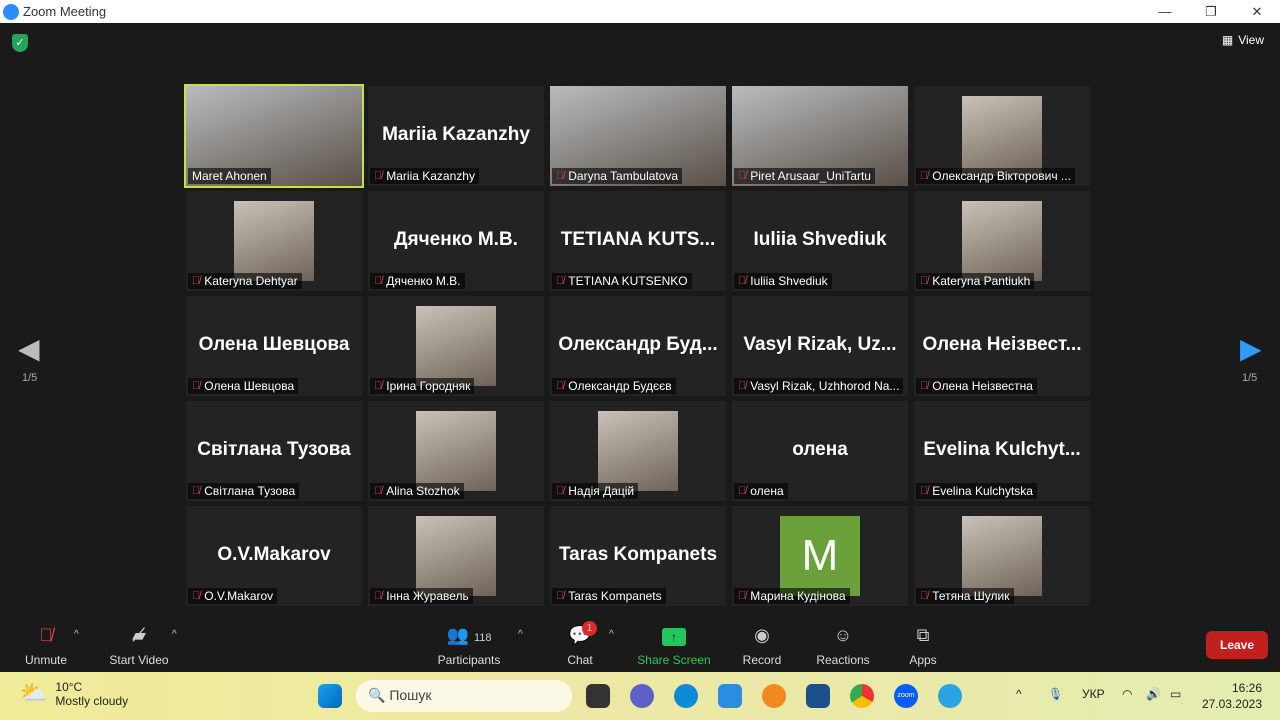  What do you see at coordinates (139, 646) in the screenshot?
I see `start-video-button: ▰̸ Start Video` at bounding box center [139, 646].